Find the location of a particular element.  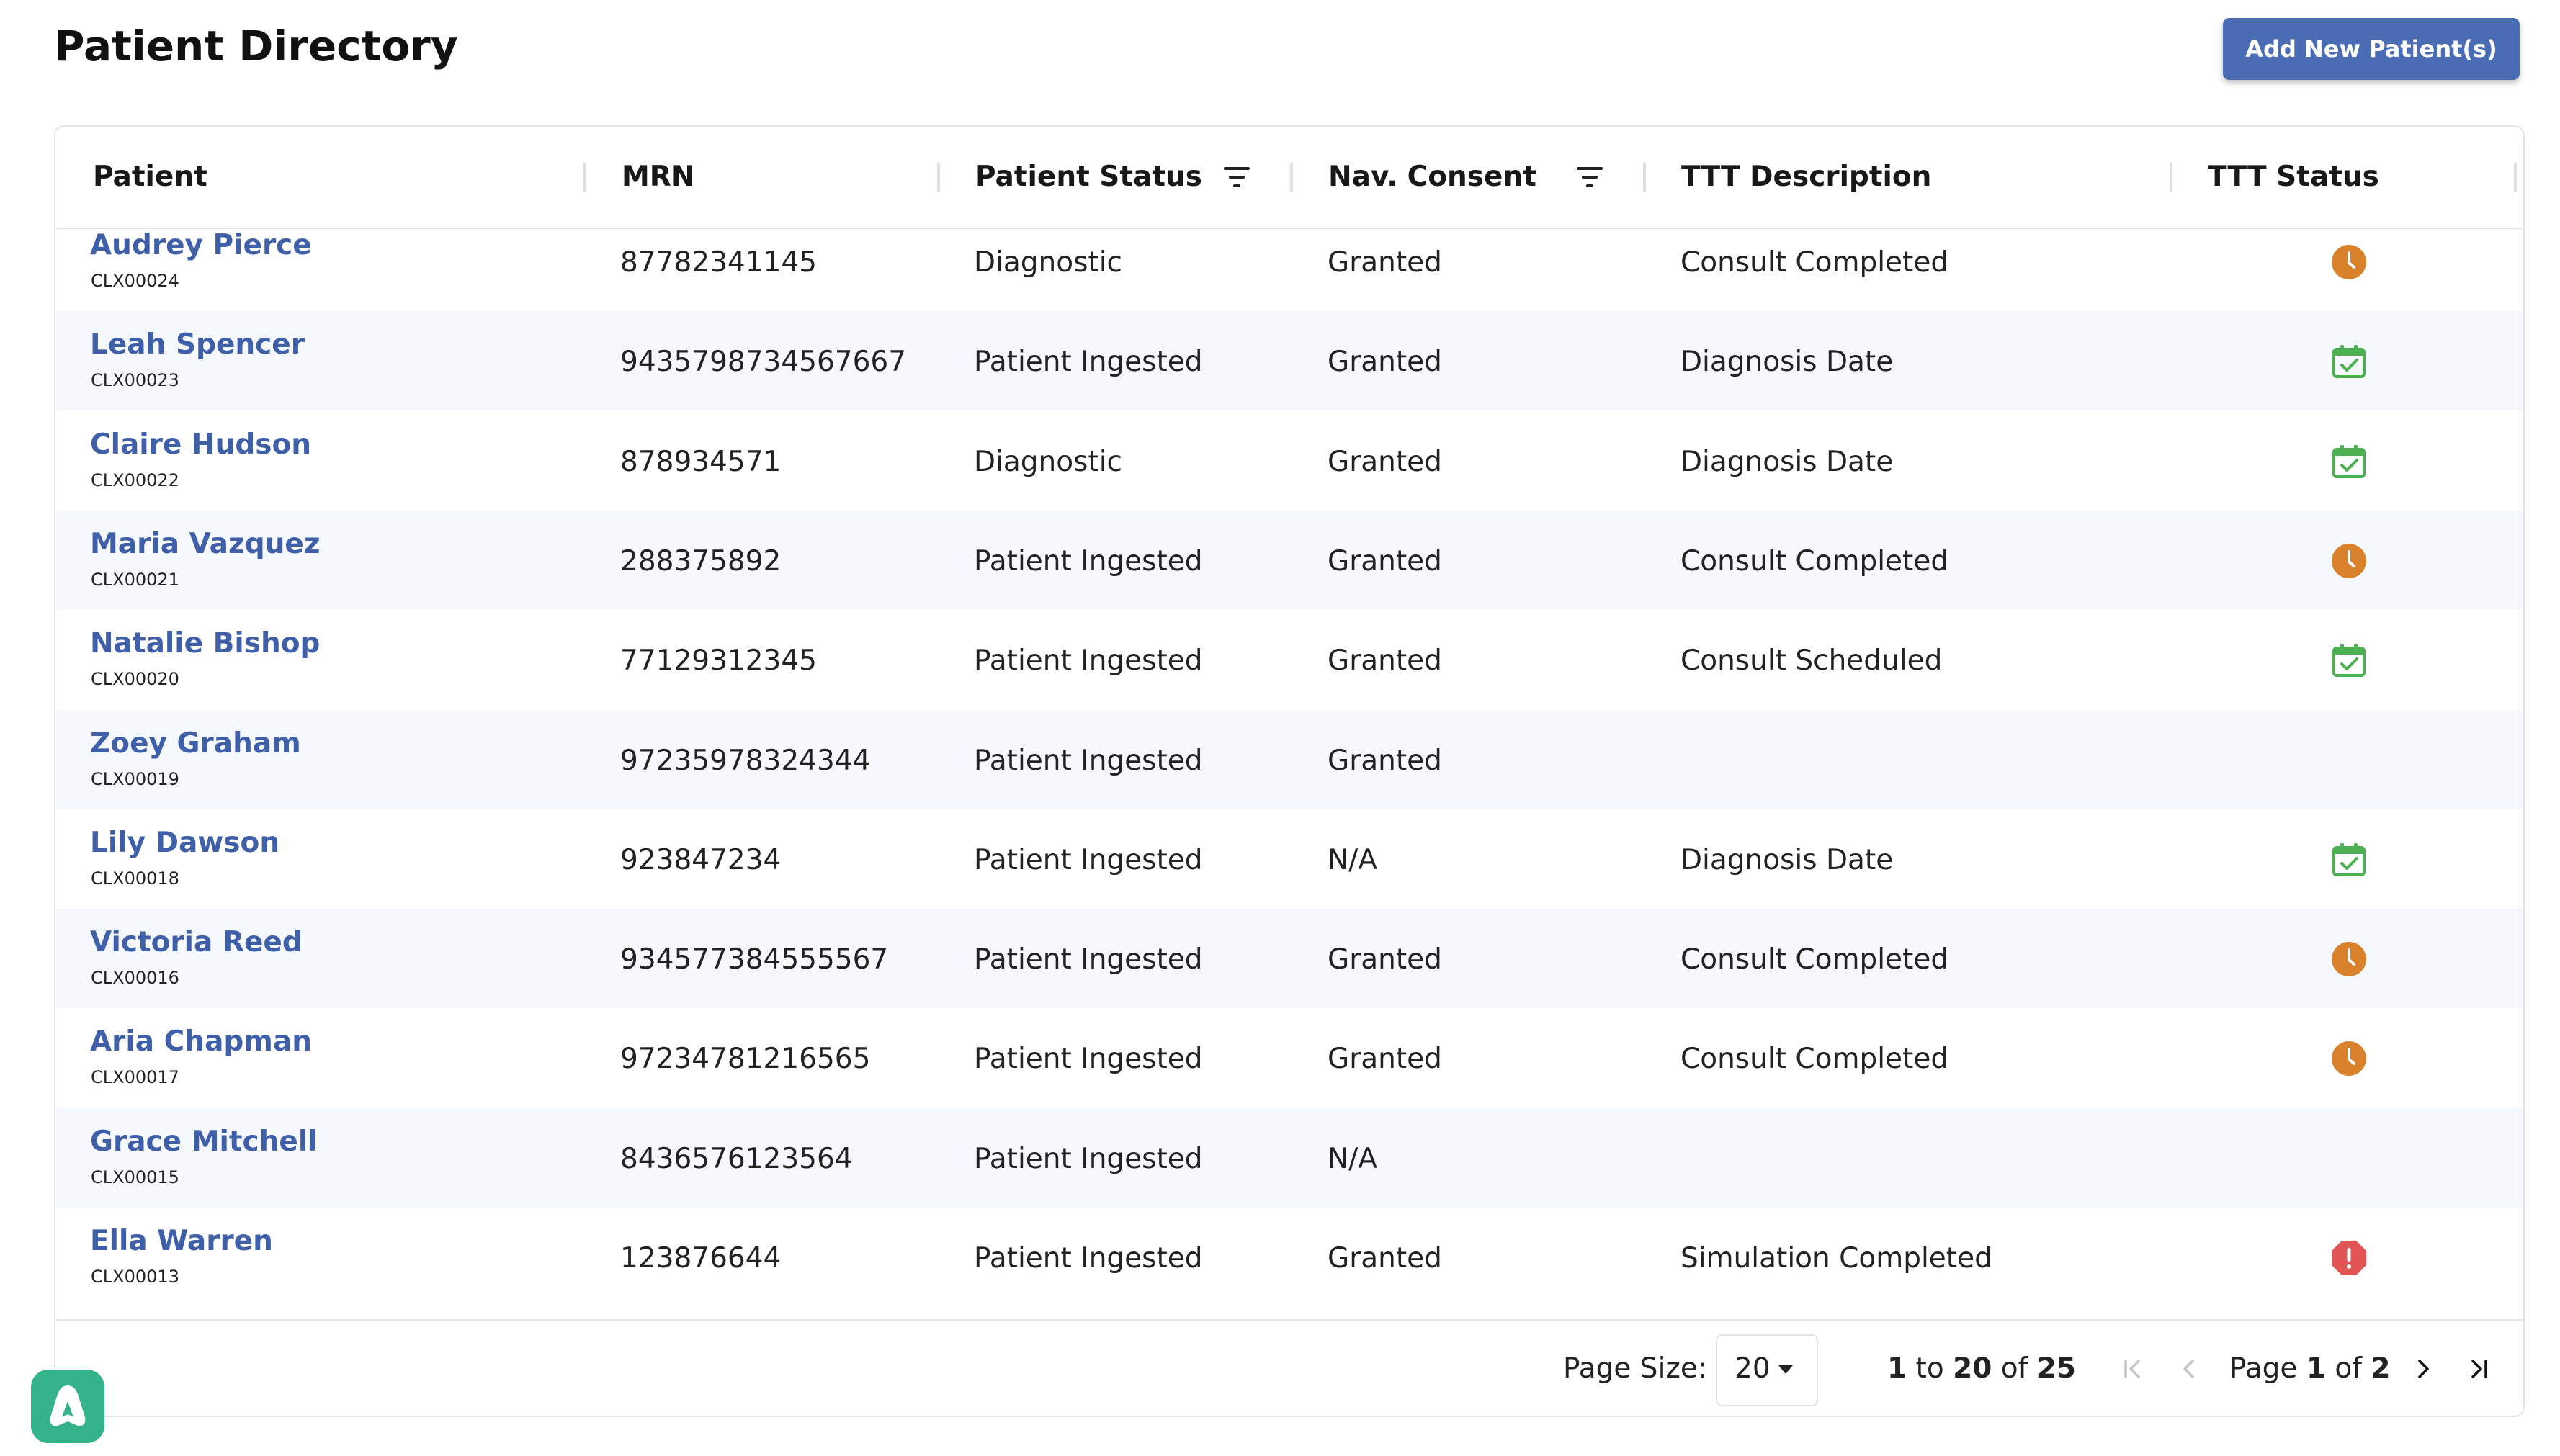

next-page-icon is located at coordinates (2423, 1369).